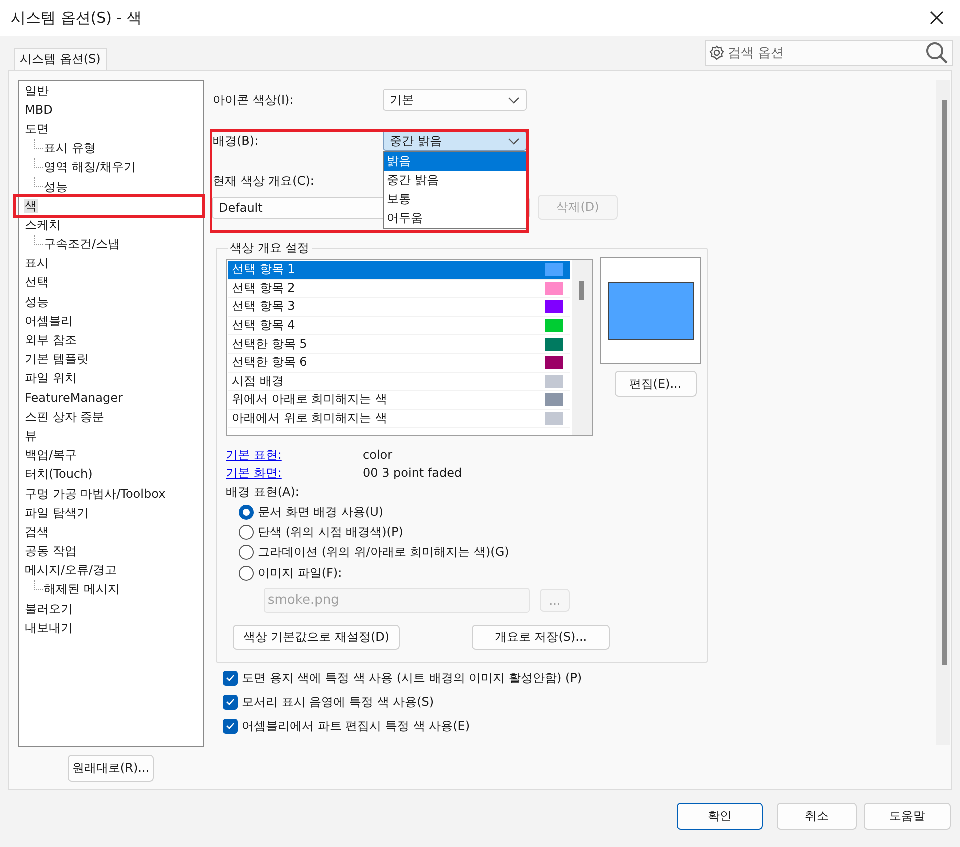  What do you see at coordinates (90, 167) in the screenshot?
I see `tree-item: 영역 해칭/채우기` at bounding box center [90, 167].